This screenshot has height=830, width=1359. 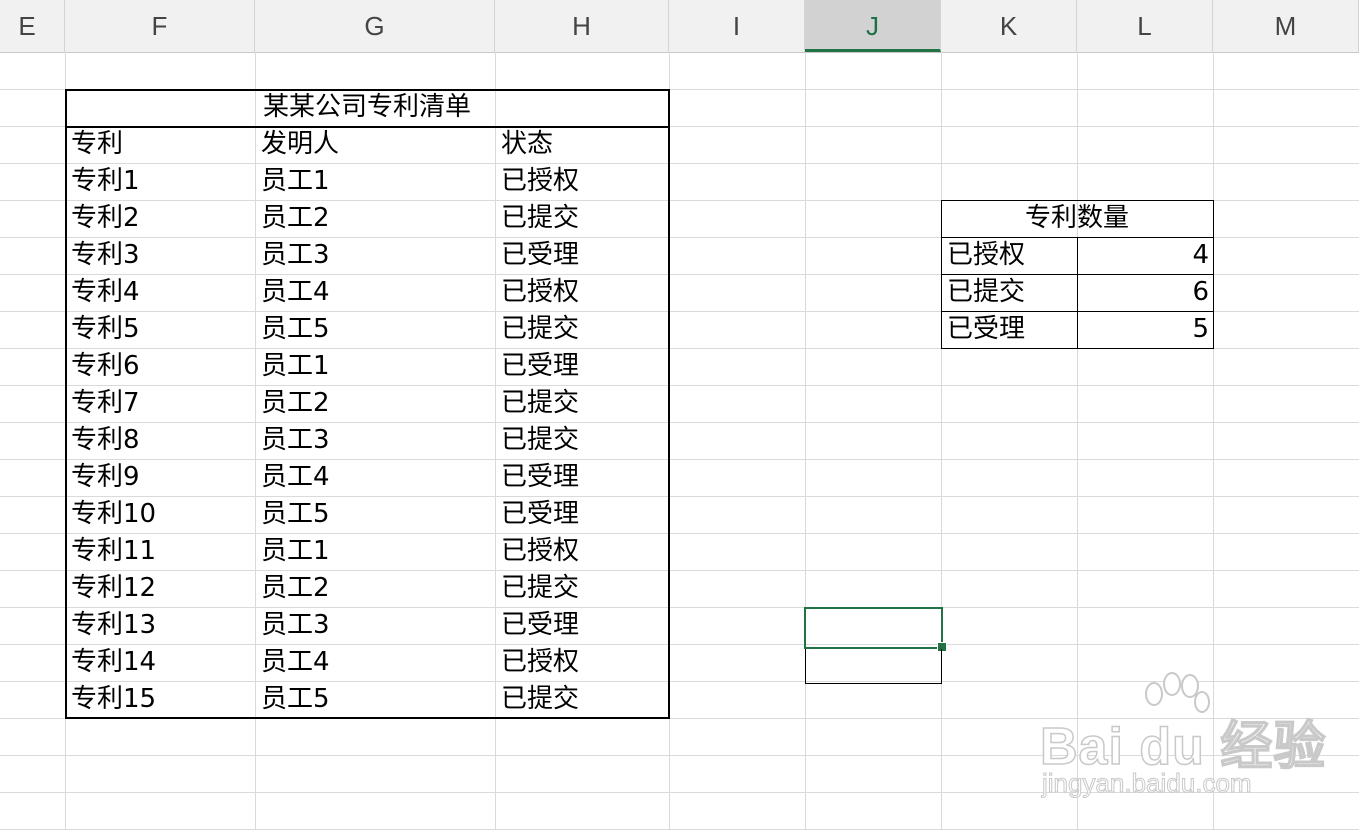 What do you see at coordinates (873, 628) in the screenshot?
I see `selected-cell` at bounding box center [873, 628].